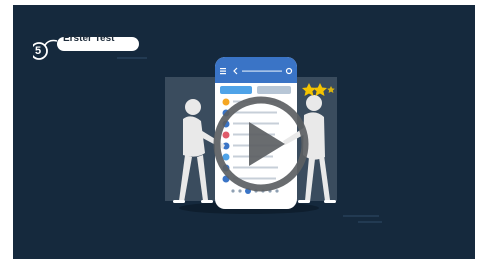 The width and height of the screenshot is (477, 261). Describe the element at coordinates (38, 51) in the screenshot. I see `step-number: 5` at that location.